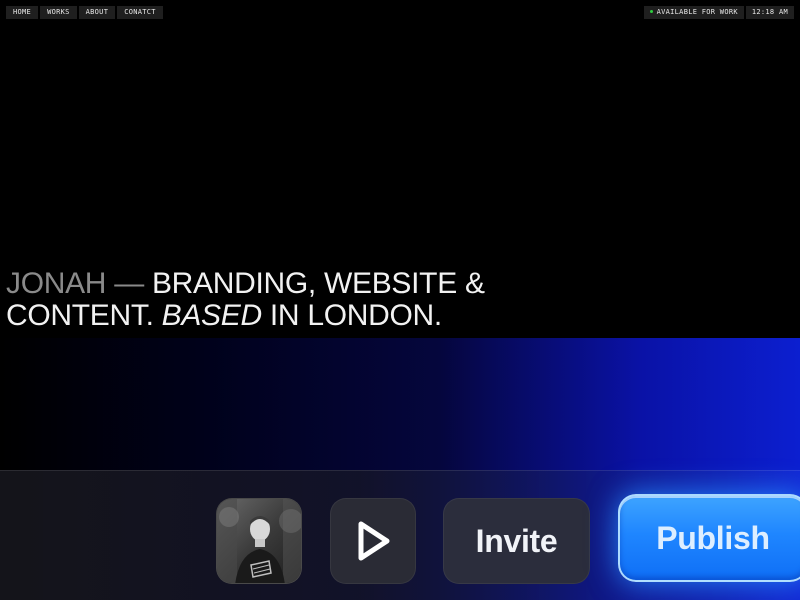  What do you see at coordinates (84, 315) in the screenshot?
I see `hero-line2-start: CONTENT.` at bounding box center [84, 315].